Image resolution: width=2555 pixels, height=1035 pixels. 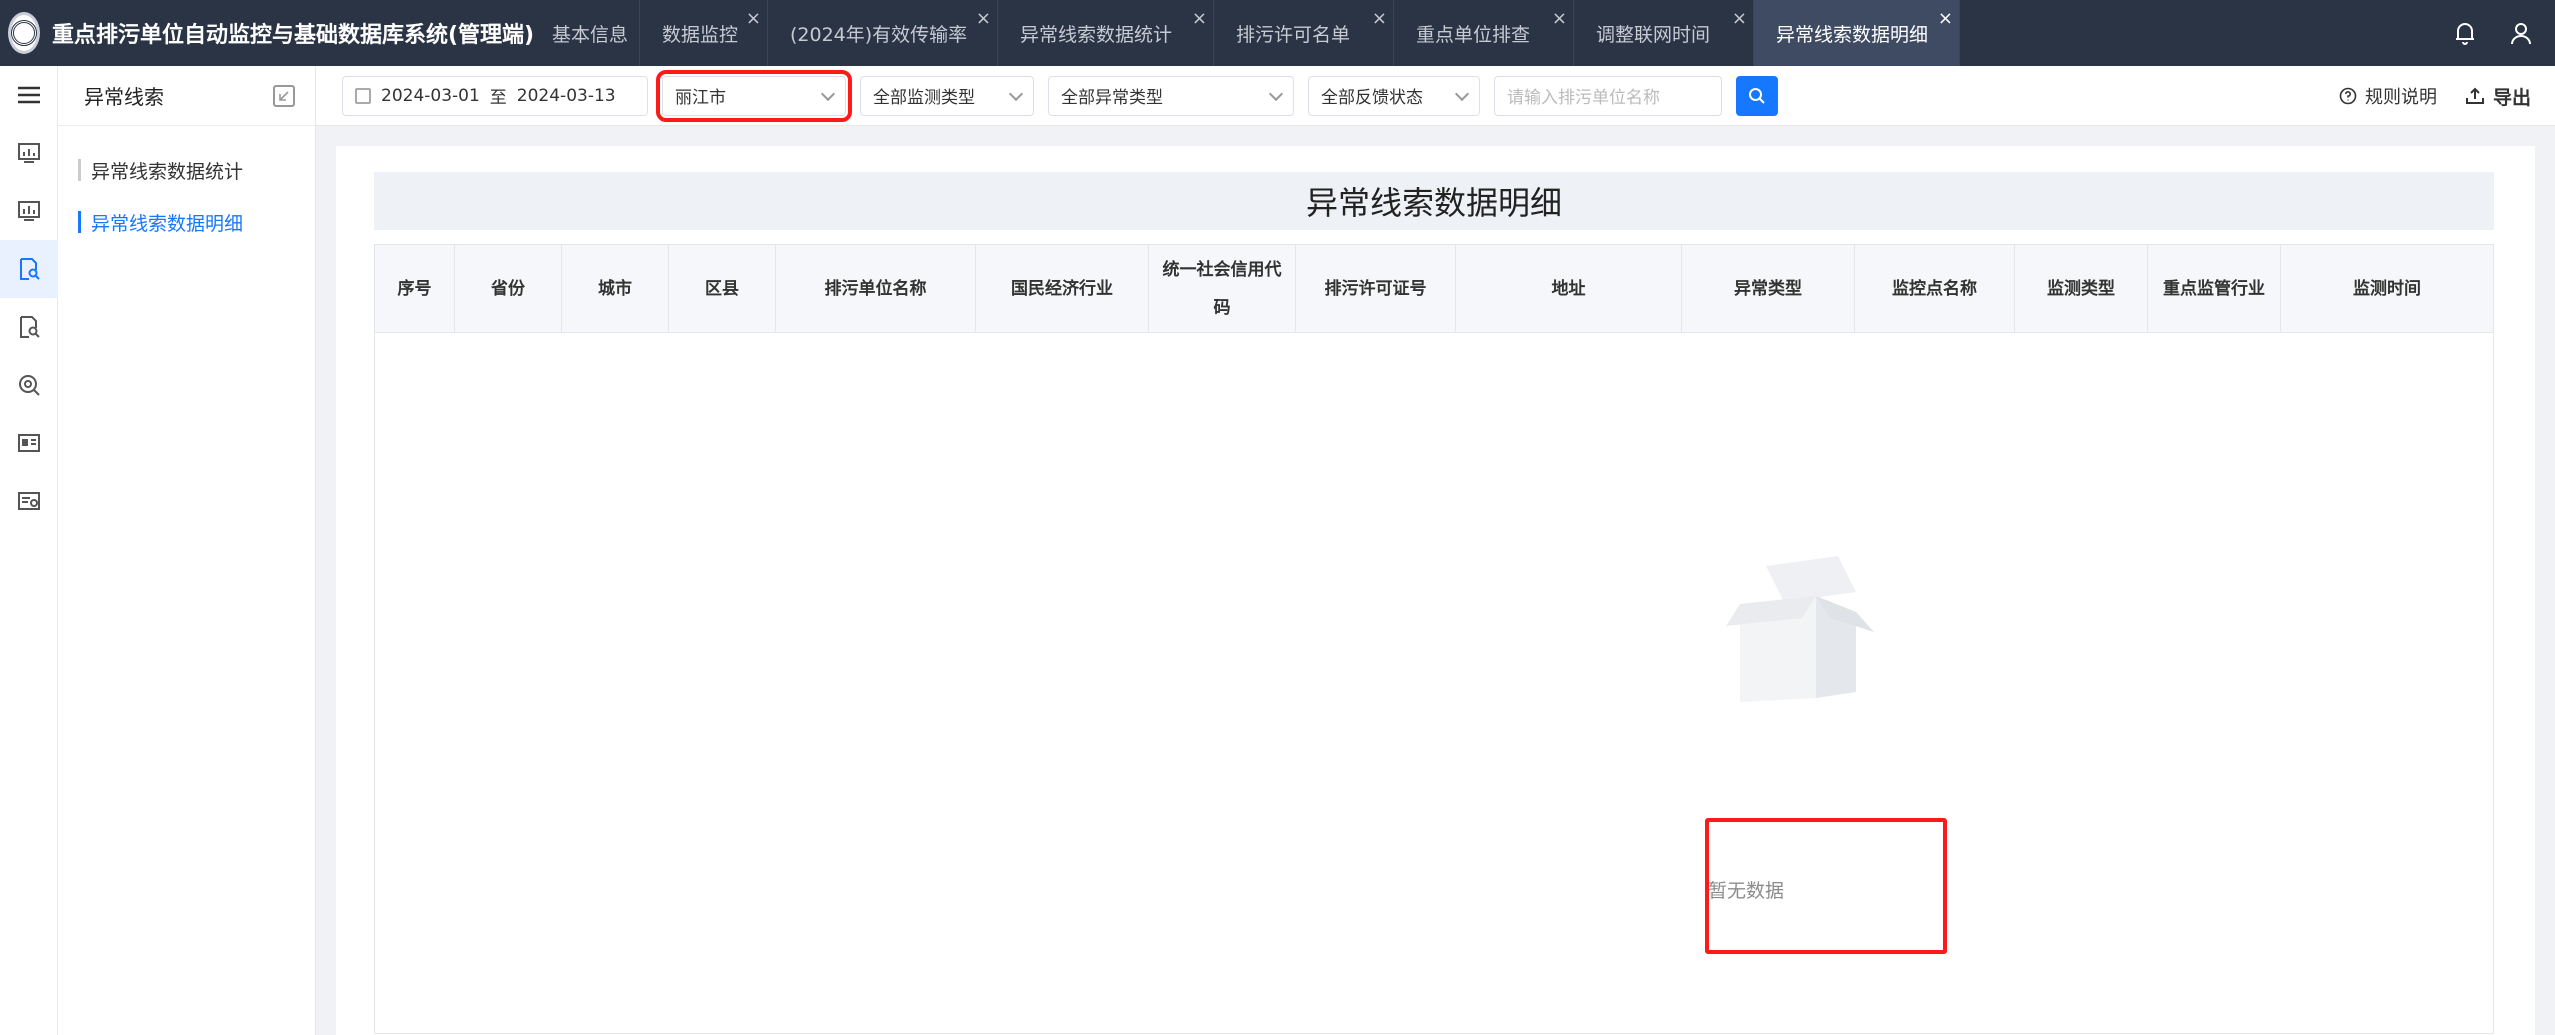 What do you see at coordinates (1653, 34) in the screenshot?
I see `tab-label: 调整联网时间` at bounding box center [1653, 34].